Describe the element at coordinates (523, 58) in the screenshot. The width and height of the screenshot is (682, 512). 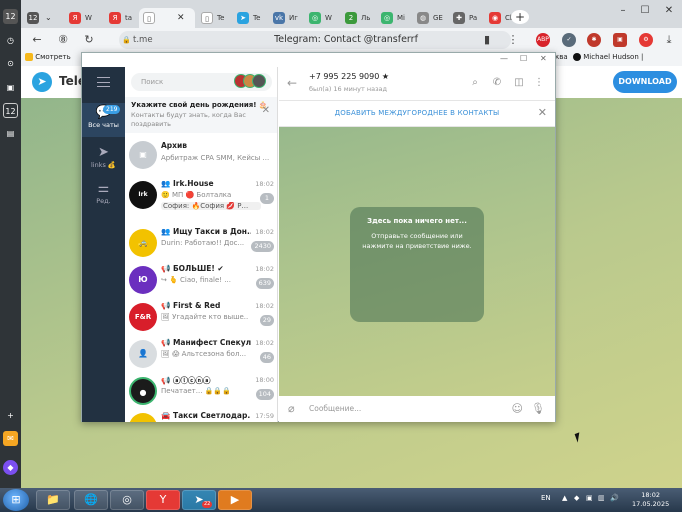
I see `maximize-icon: ☐` at that location.